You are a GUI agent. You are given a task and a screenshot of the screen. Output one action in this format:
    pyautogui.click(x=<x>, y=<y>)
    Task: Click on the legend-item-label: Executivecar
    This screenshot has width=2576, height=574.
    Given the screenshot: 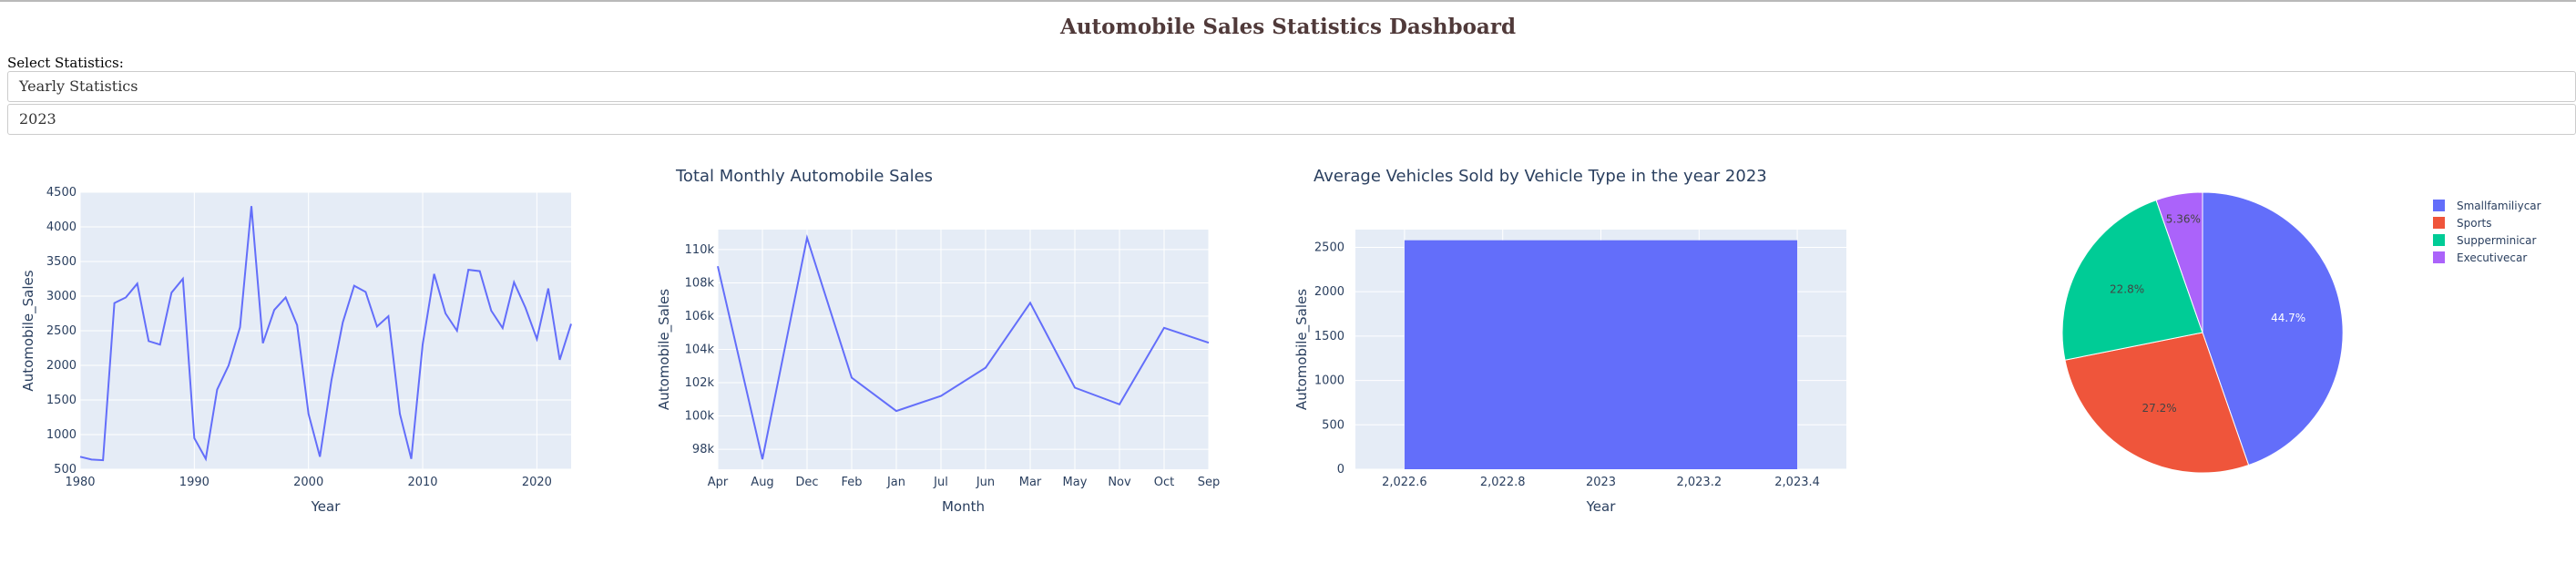 What is the action you would take?
    pyautogui.click(x=2492, y=257)
    